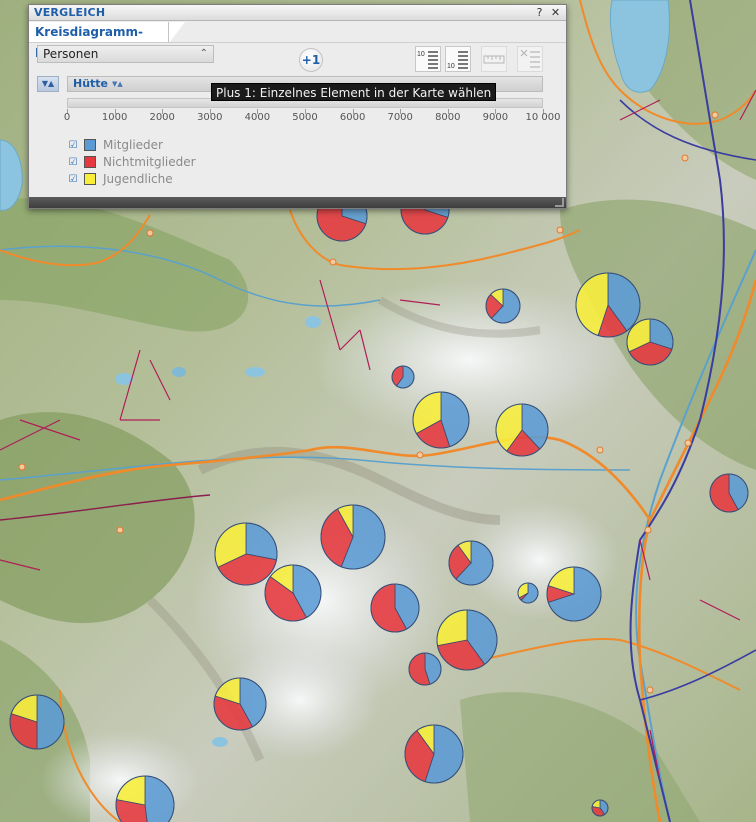 The image size is (756, 822). Describe the element at coordinates (210, 117) in the screenshot. I see `scale-tick-label: 3000` at that location.